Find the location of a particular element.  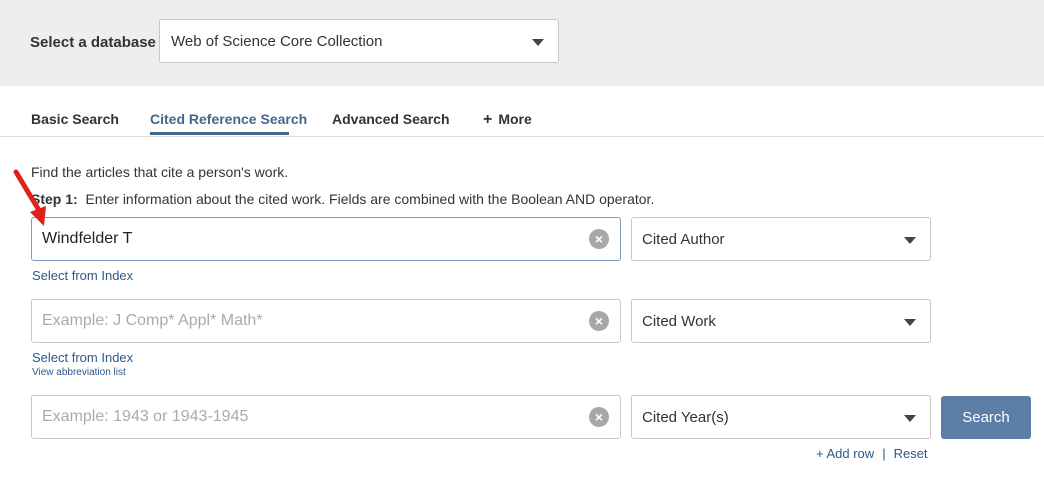

field-type-select-3: Cited Year(s) is located at coordinates (781, 417).